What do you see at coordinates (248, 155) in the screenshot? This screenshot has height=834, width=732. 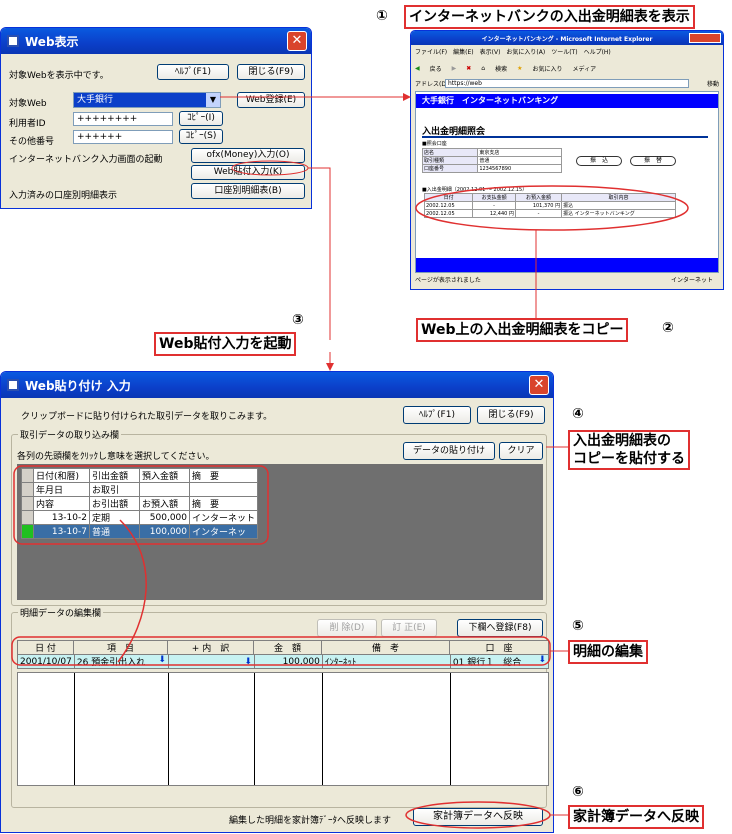 I see `ofx-input-button: ofx(Money)入力(O)` at bounding box center [248, 155].